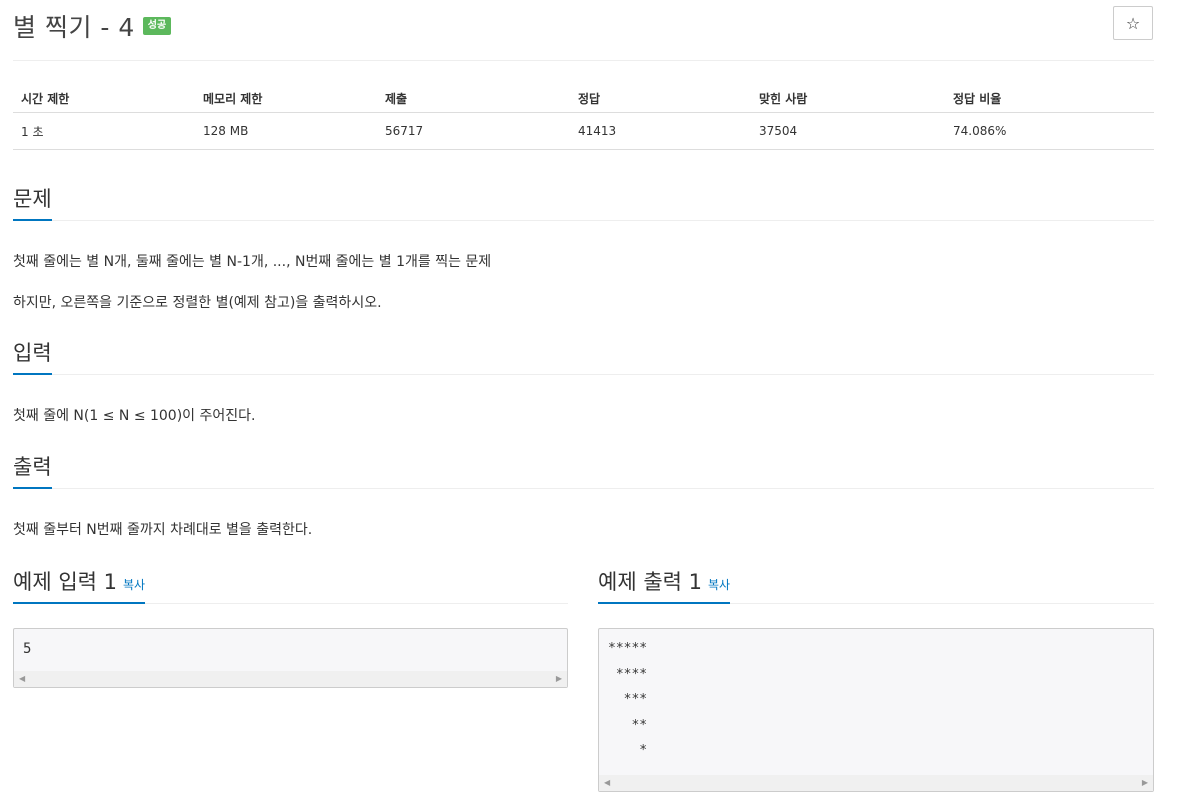  What do you see at coordinates (583, 60) in the screenshot?
I see `divider` at bounding box center [583, 60].